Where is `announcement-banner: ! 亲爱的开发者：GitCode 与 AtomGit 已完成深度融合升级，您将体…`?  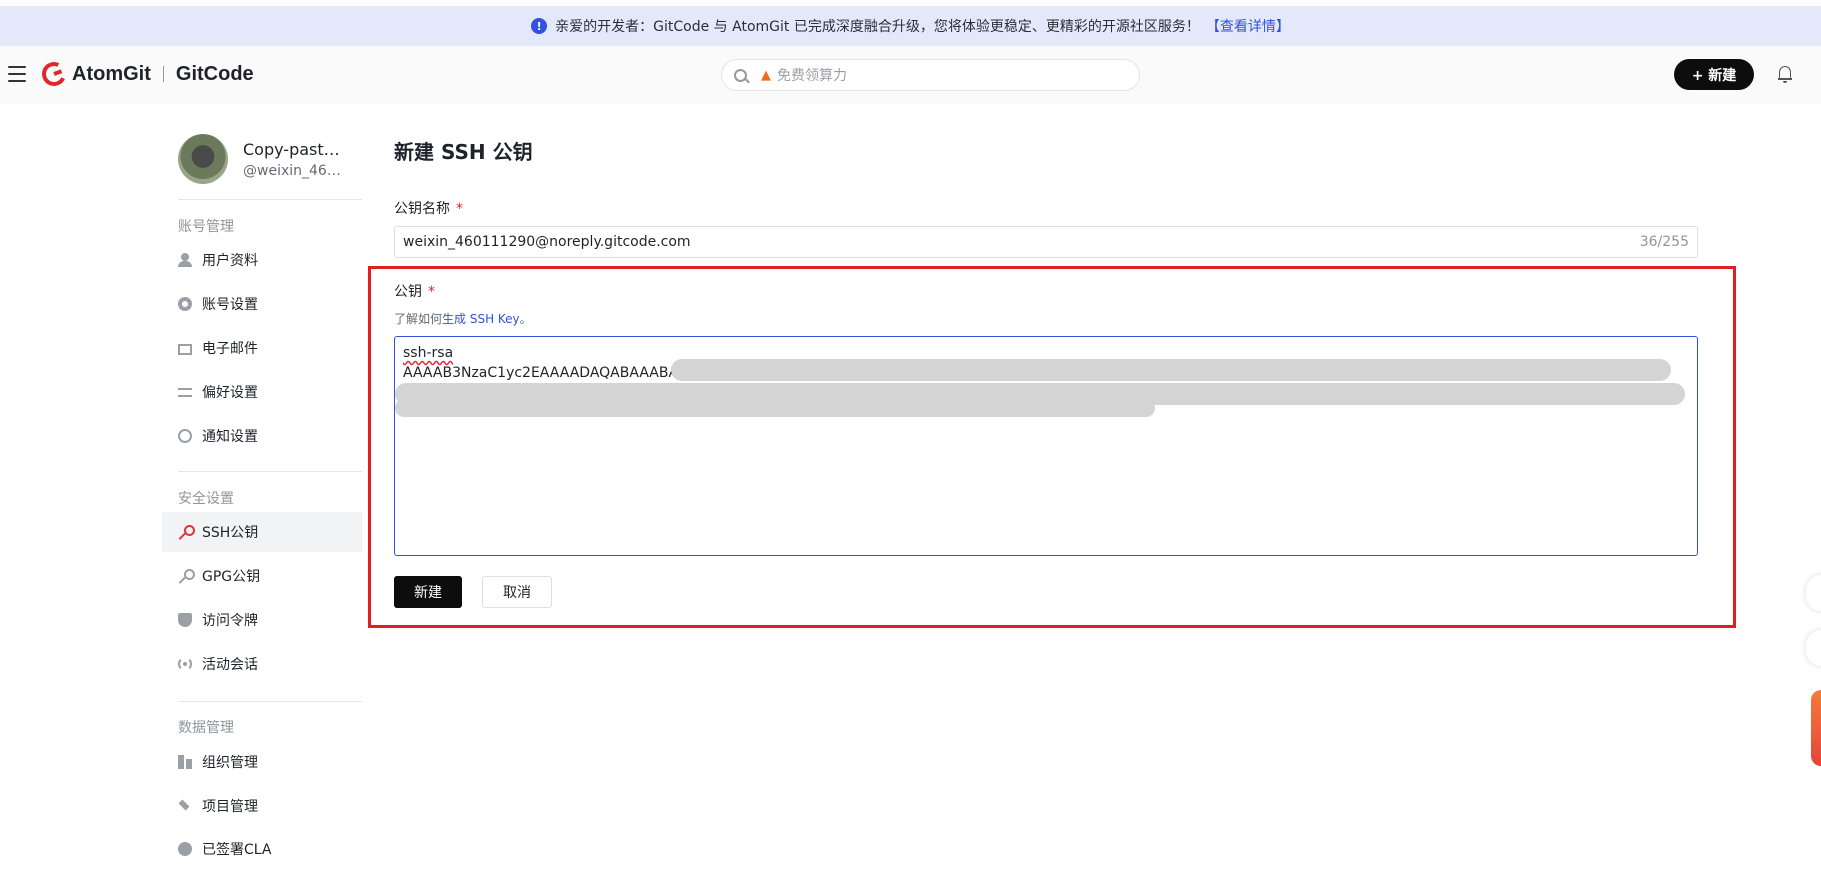 announcement-banner: ! 亲爱的开发者：GitCode 与 AtomGit 已完成深度融合升级，您将体… is located at coordinates (910, 26).